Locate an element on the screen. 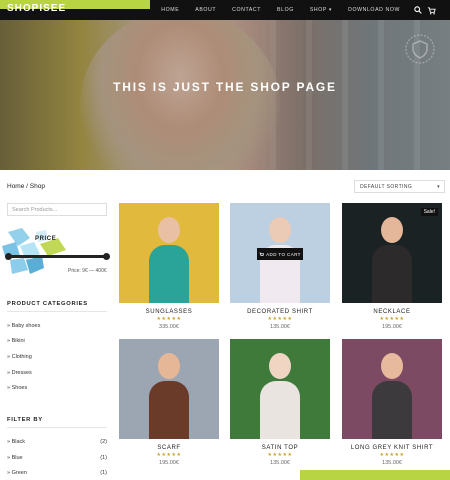  filter-label: Black is located at coordinates (18, 442).